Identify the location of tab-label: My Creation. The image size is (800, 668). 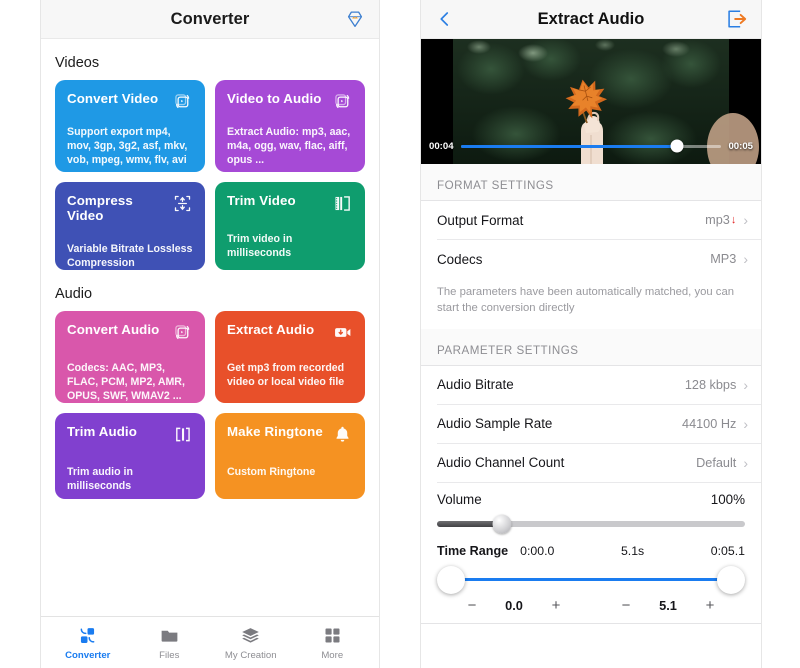
(250, 655).